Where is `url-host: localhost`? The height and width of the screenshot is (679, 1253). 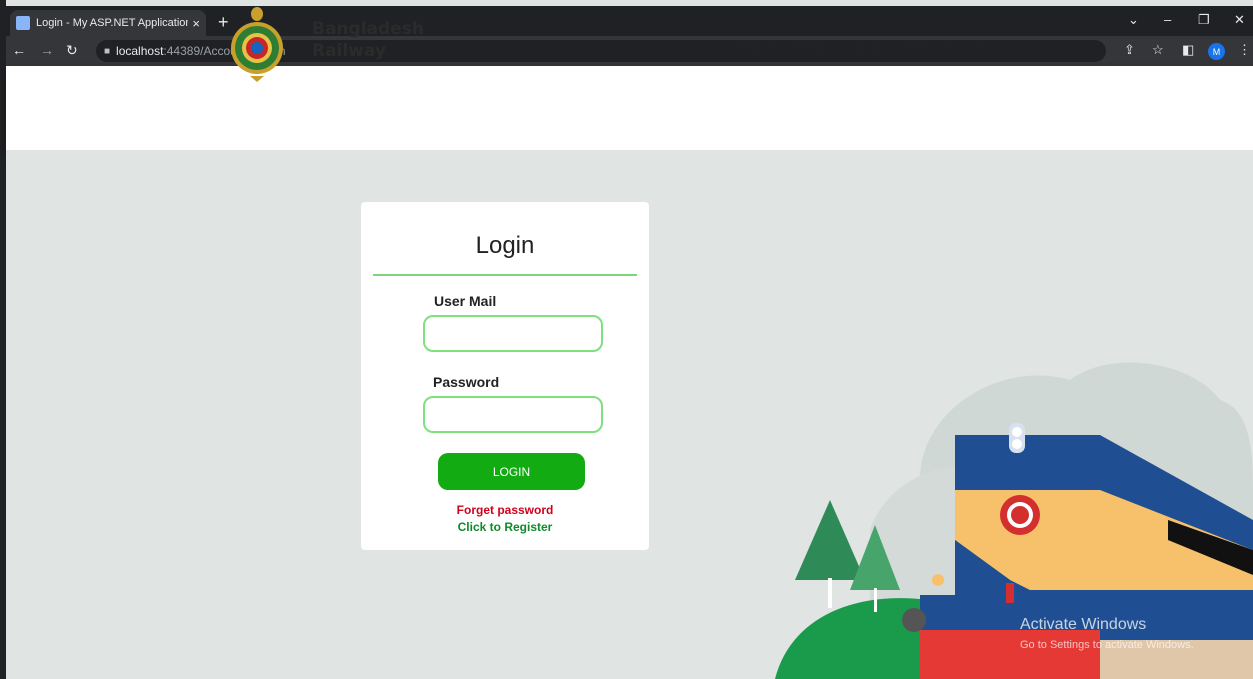 url-host: localhost is located at coordinates (140, 51).